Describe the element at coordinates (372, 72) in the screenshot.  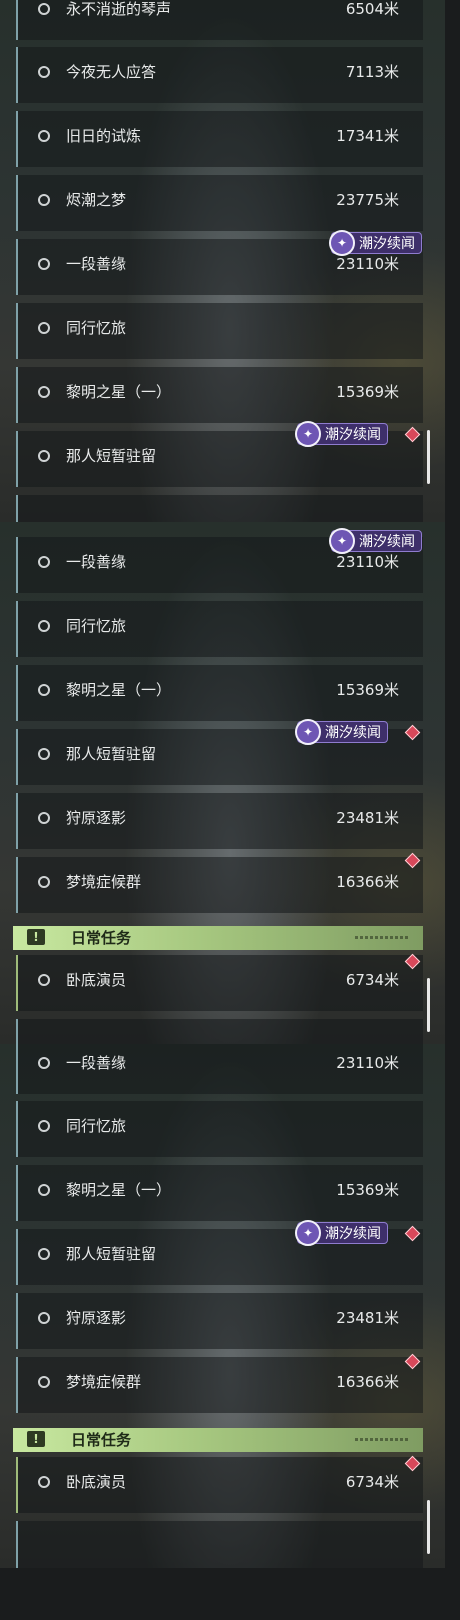
I see `quest-distance: 7113米` at that location.